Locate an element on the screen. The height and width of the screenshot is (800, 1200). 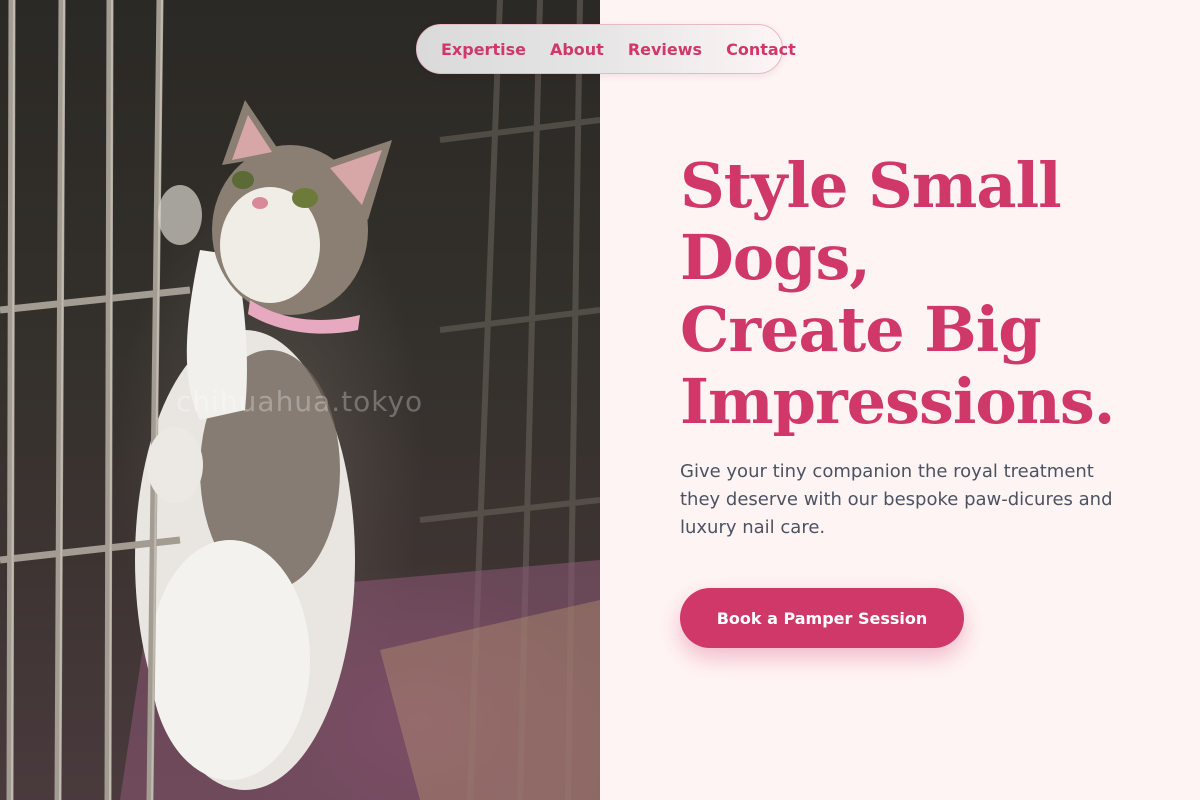
book-pamper-session-button: Book a Pamper Session is located at coordinates (822, 618).